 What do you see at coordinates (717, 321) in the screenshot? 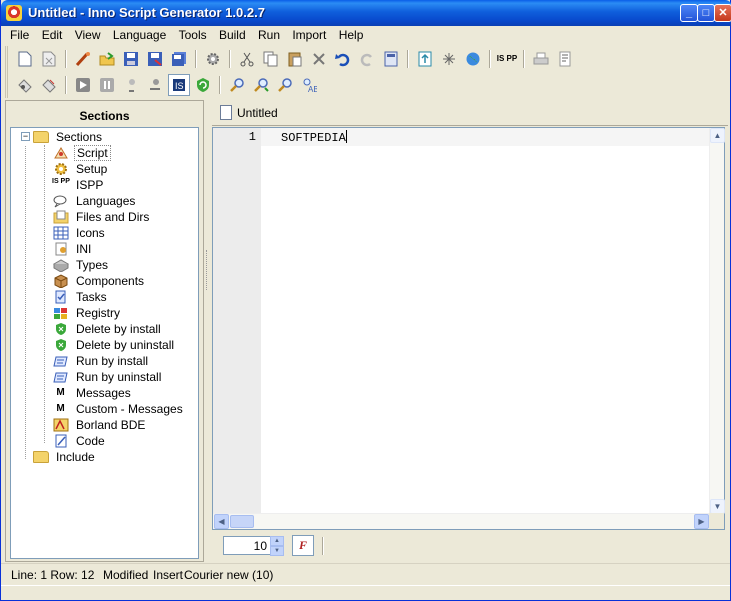
I see `vertical-scrollbar: ▲ ▼` at bounding box center [717, 321].